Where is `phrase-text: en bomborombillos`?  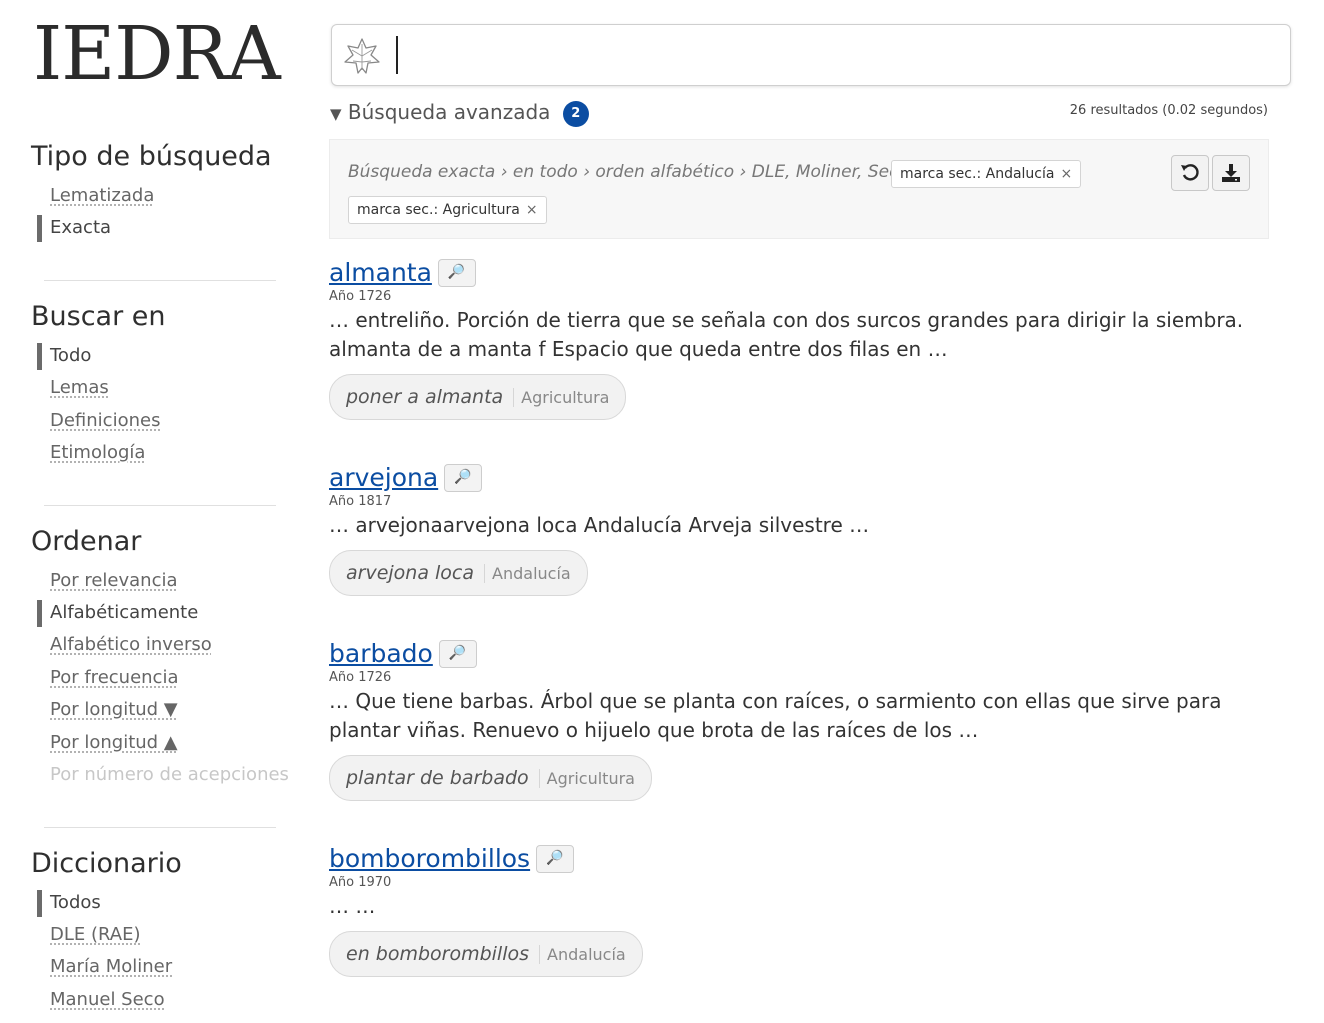
phrase-text: en bomborombillos is located at coordinates (438, 954).